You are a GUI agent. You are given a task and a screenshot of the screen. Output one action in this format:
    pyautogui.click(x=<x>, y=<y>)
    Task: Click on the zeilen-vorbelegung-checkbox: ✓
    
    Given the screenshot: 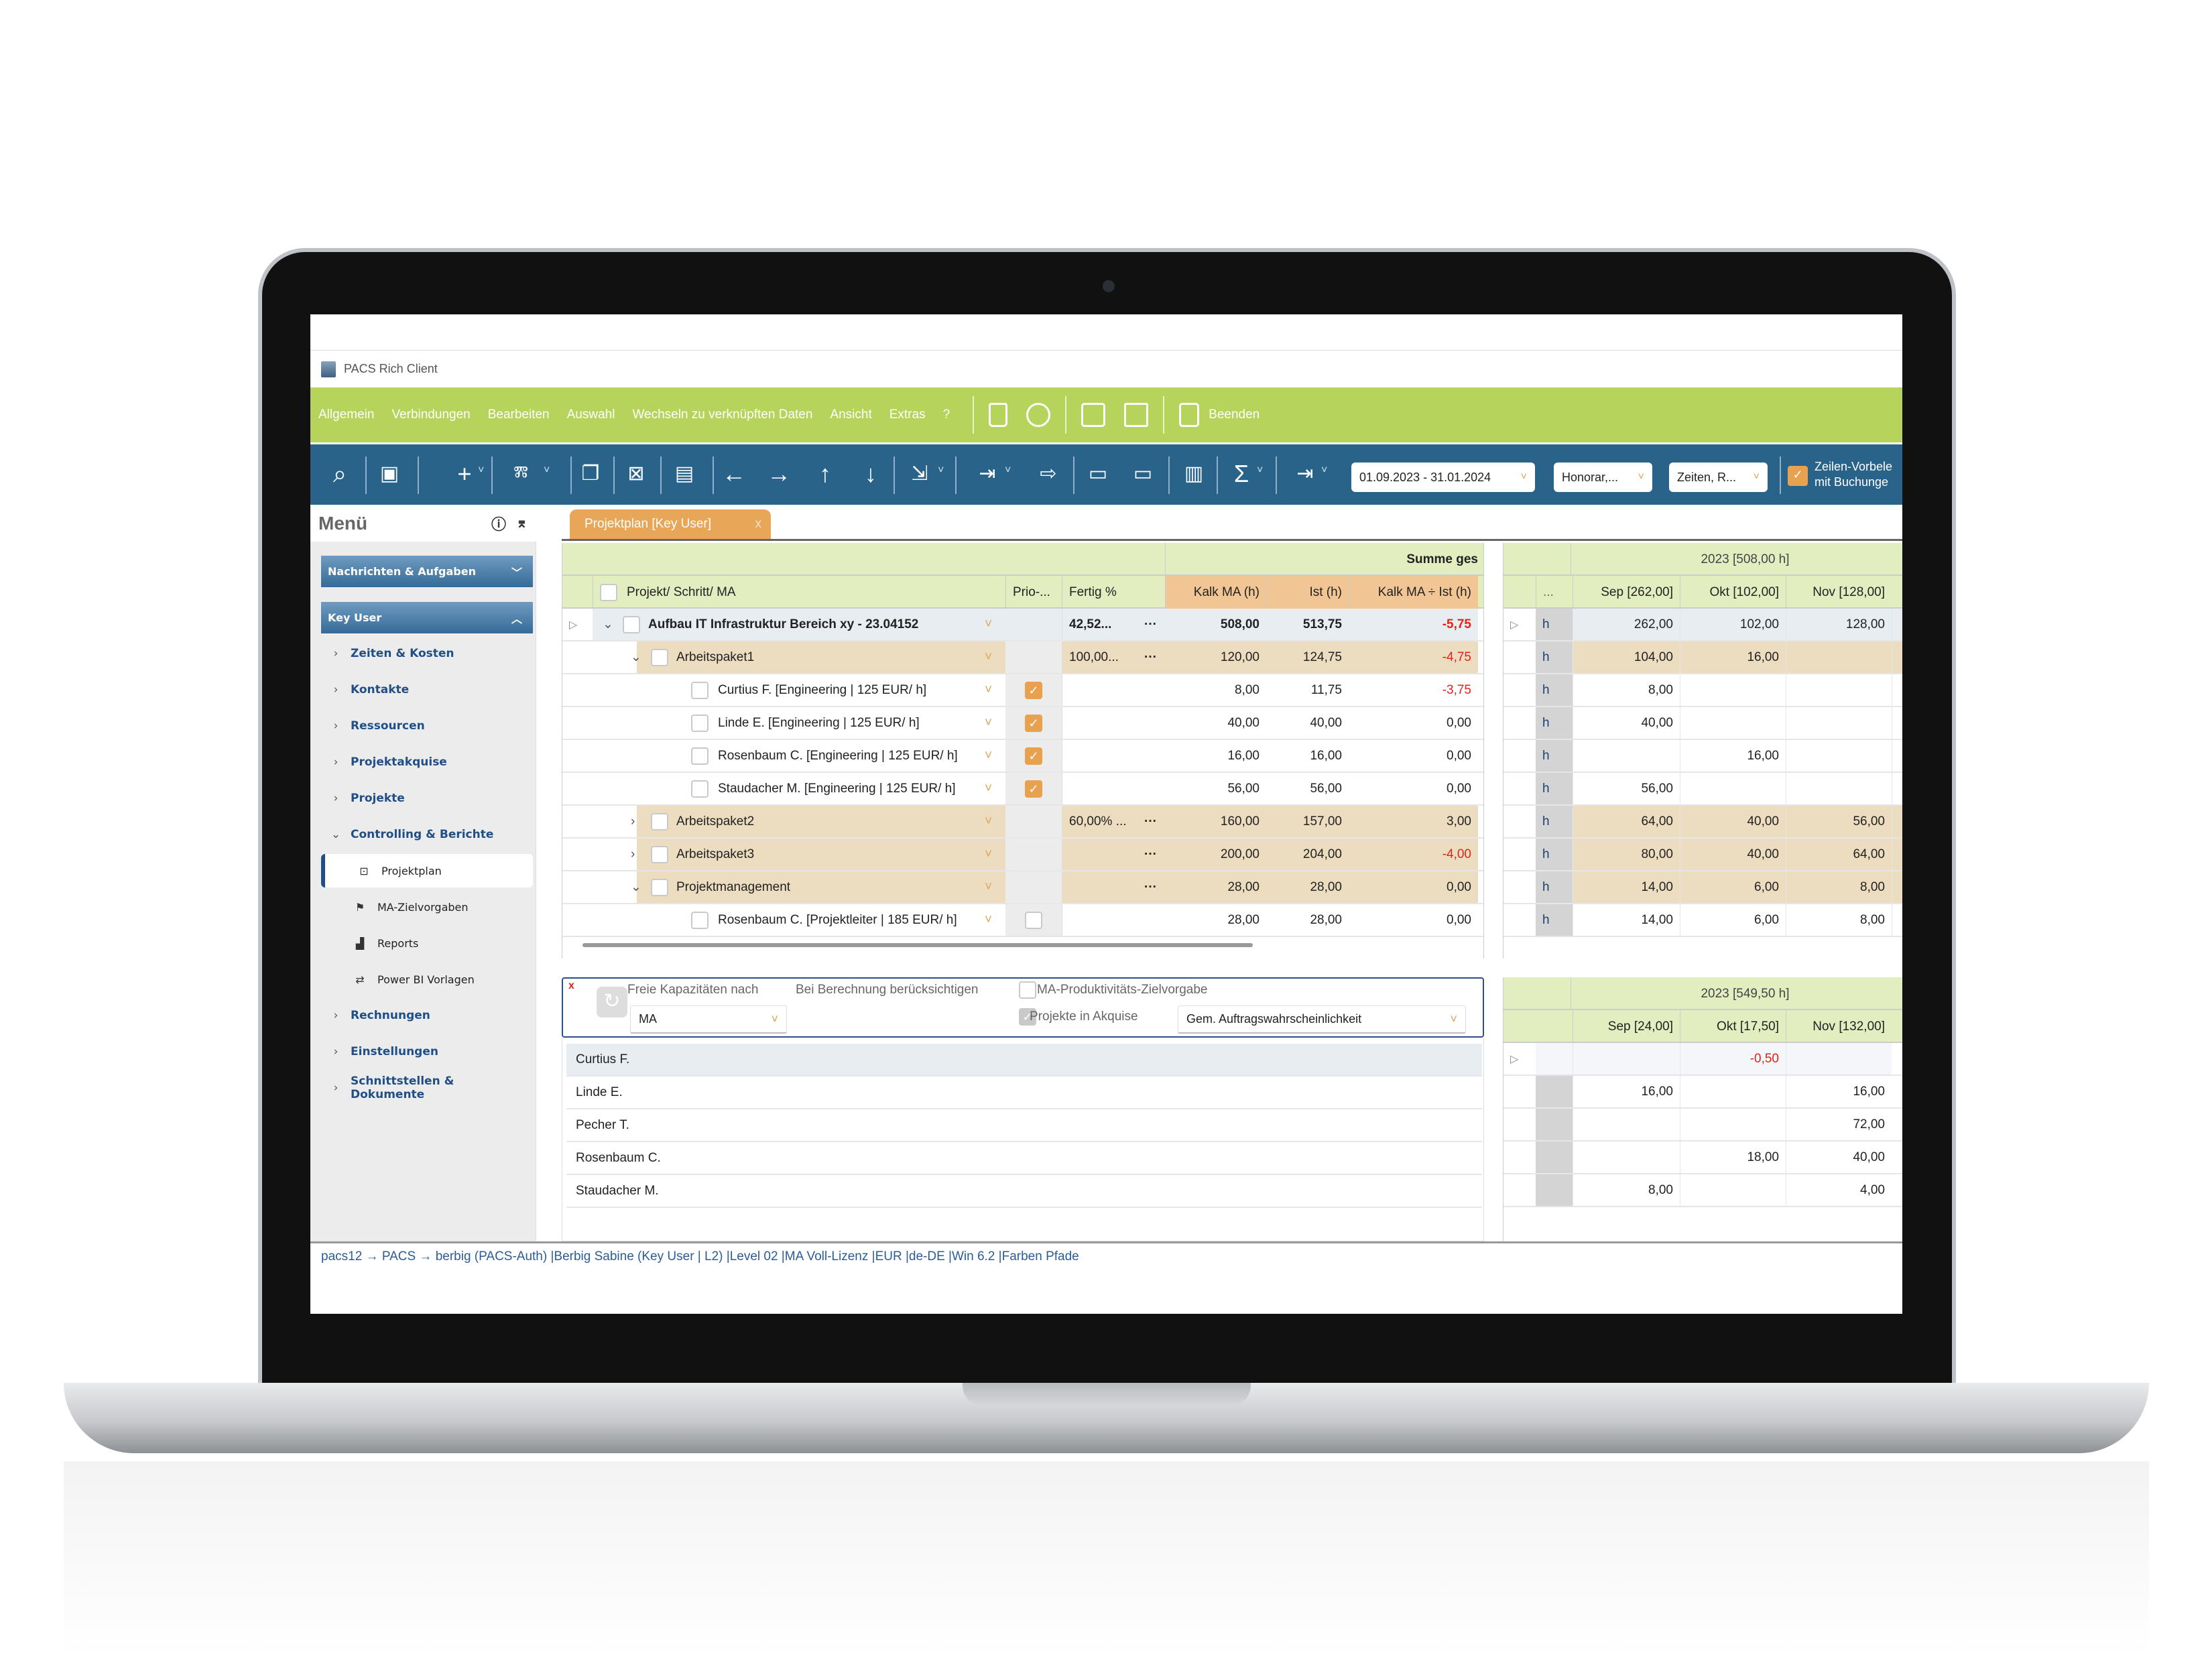 What is the action you would take?
    pyautogui.click(x=1798, y=476)
    